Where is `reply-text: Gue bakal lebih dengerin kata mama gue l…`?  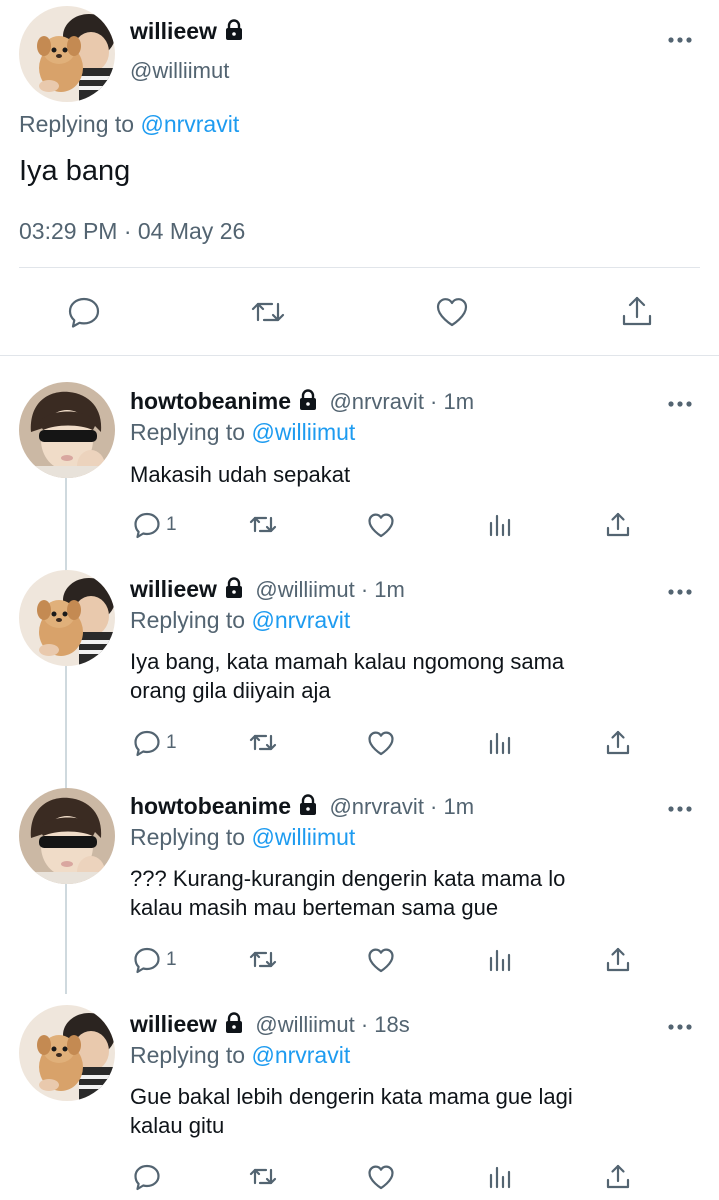
reply-text: Gue bakal lebih dengerin kata mama gue l… is located at coordinates (351, 1111).